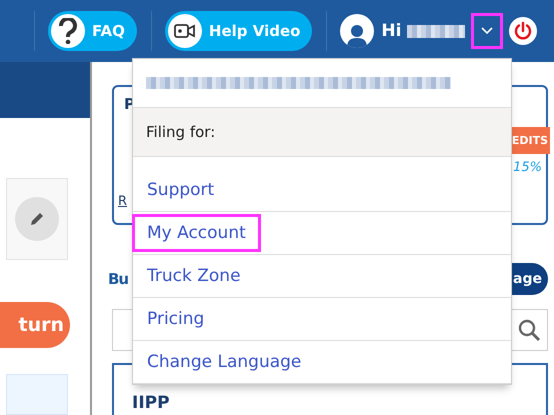 The height and width of the screenshot is (415, 554). I want to click on menu-item: Truck Zone, so click(194, 276).